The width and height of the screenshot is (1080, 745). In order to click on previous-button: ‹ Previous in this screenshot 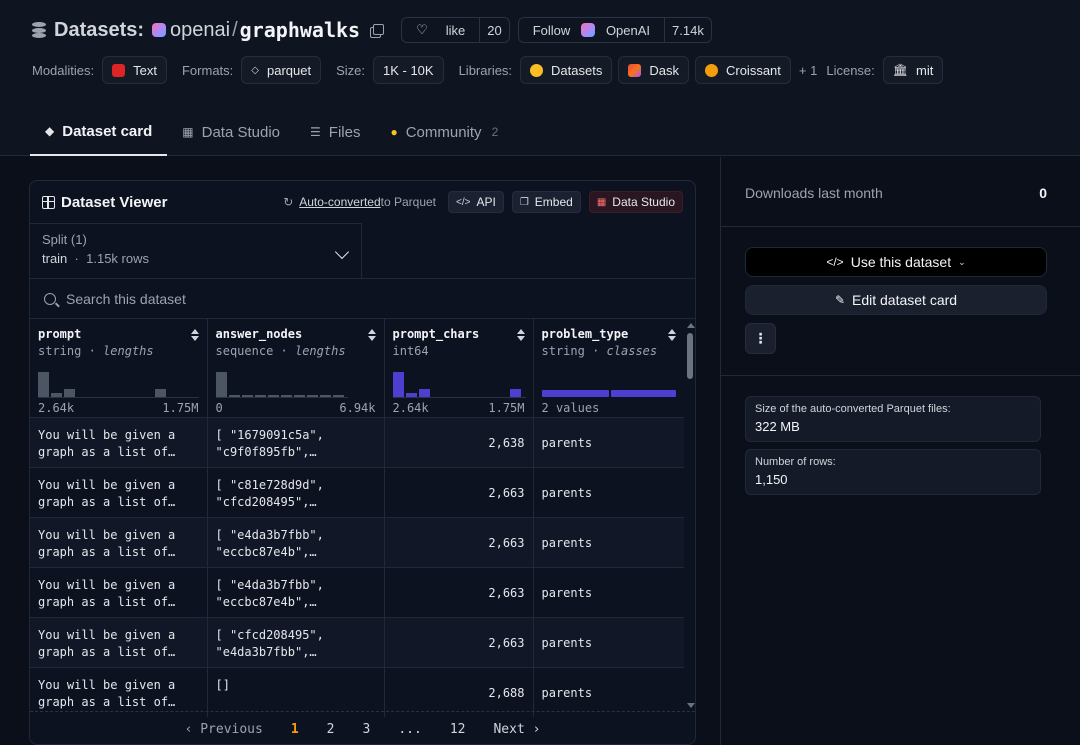, I will do `click(224, 729)`.